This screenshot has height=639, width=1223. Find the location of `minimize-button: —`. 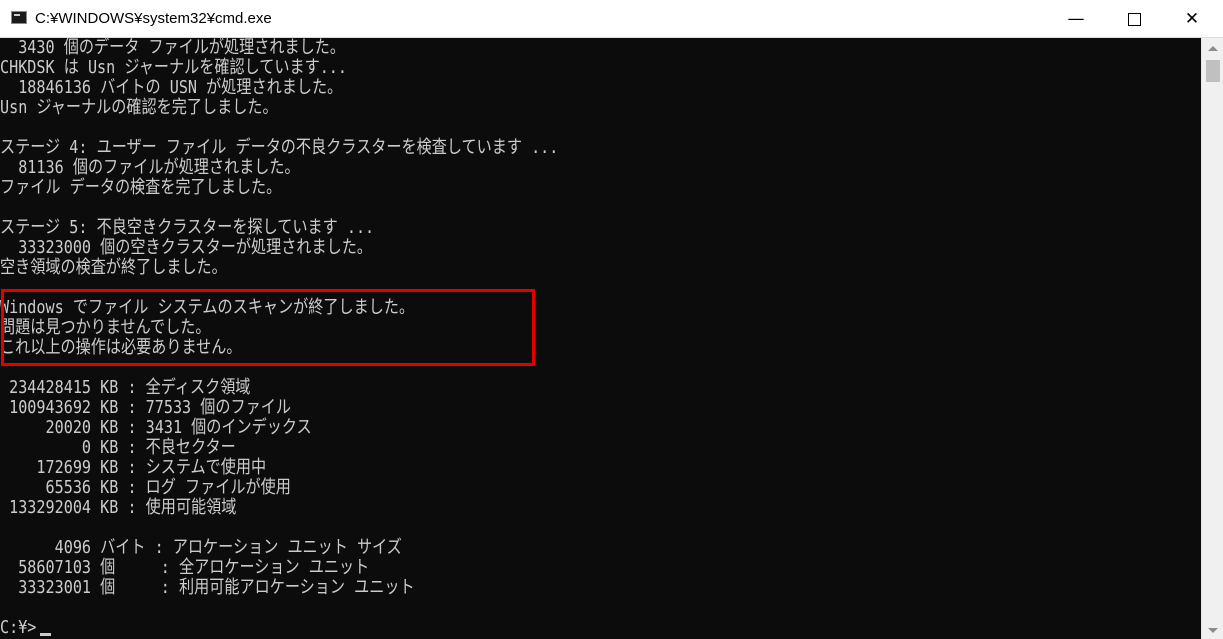

minimize-button: — is located at coordinates (1076, 19).